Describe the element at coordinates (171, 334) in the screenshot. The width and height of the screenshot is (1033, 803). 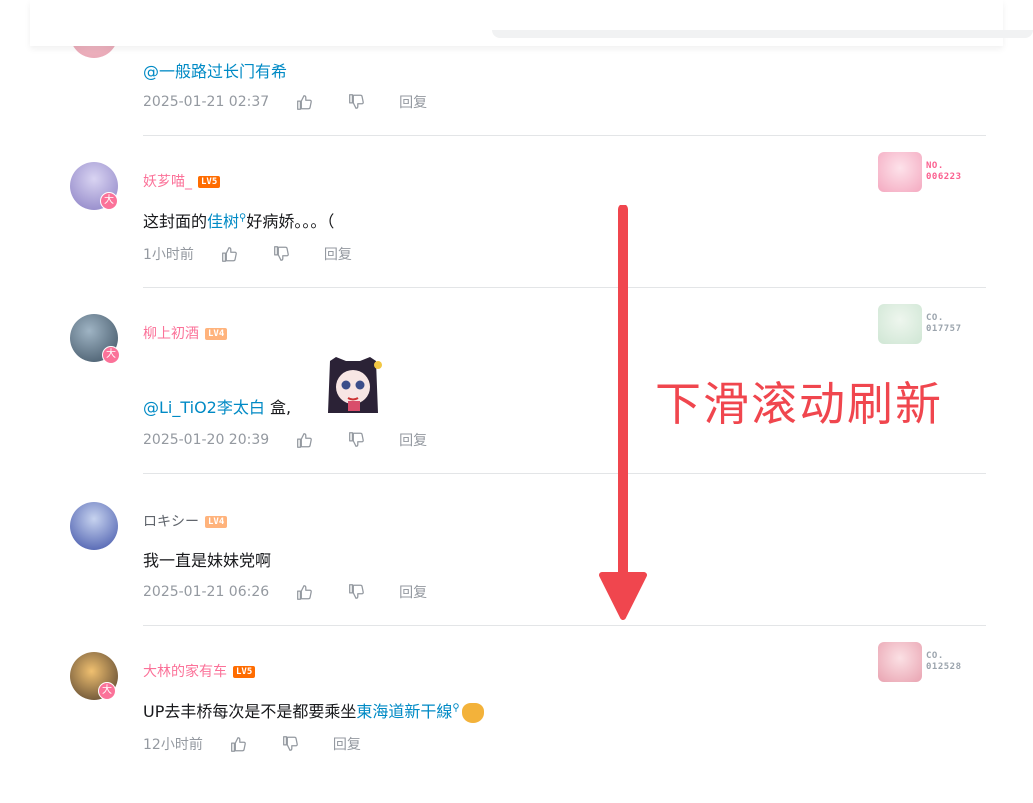
I see `username: 柳上初酒` at that location.